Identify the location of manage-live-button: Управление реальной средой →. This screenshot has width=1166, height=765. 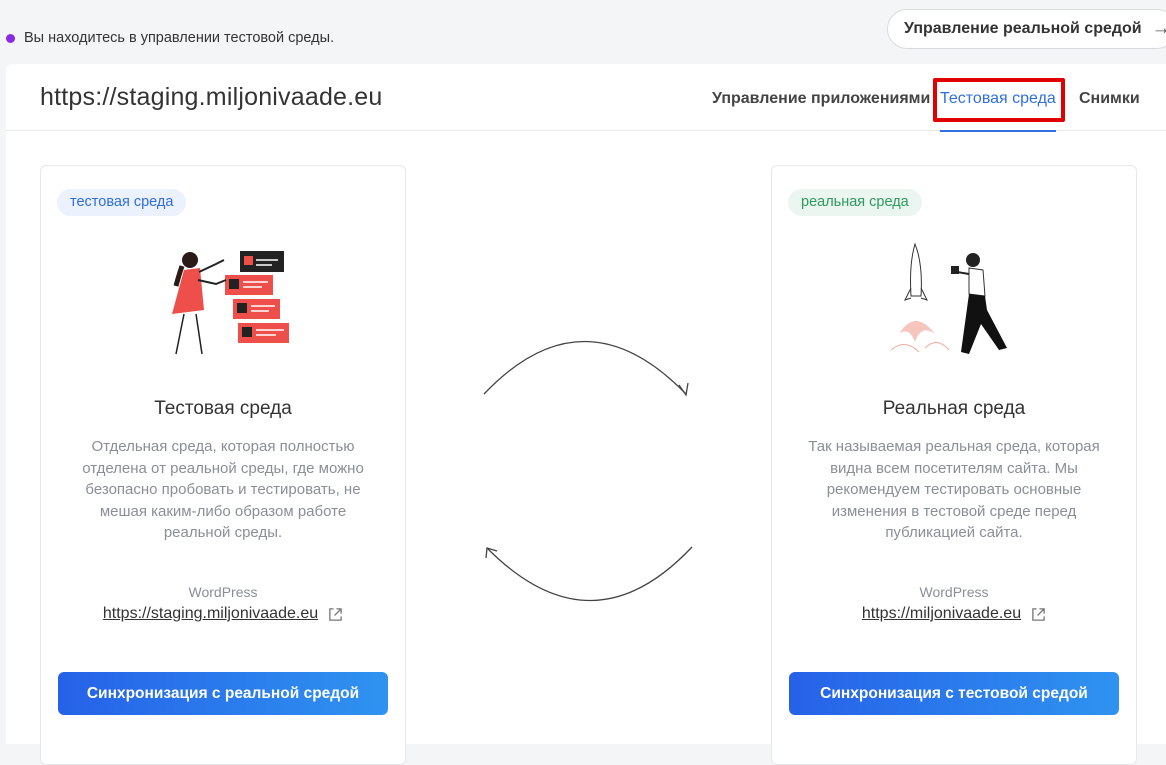
(1026, 29).